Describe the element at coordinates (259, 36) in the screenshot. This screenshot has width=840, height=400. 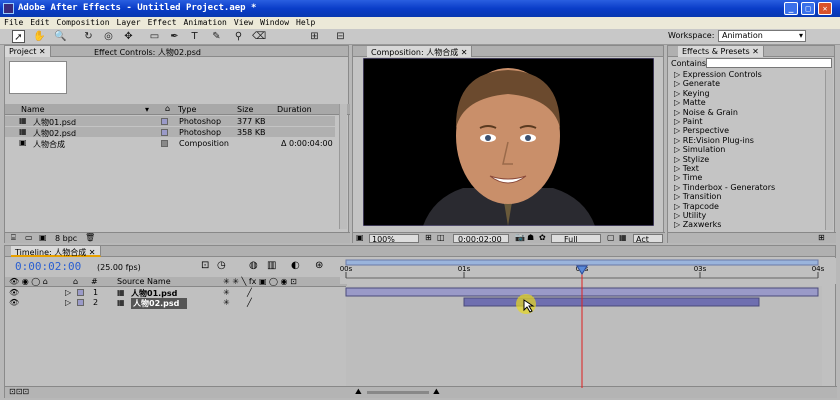
I see `eraser-tool-icon: ⌫` at that location.